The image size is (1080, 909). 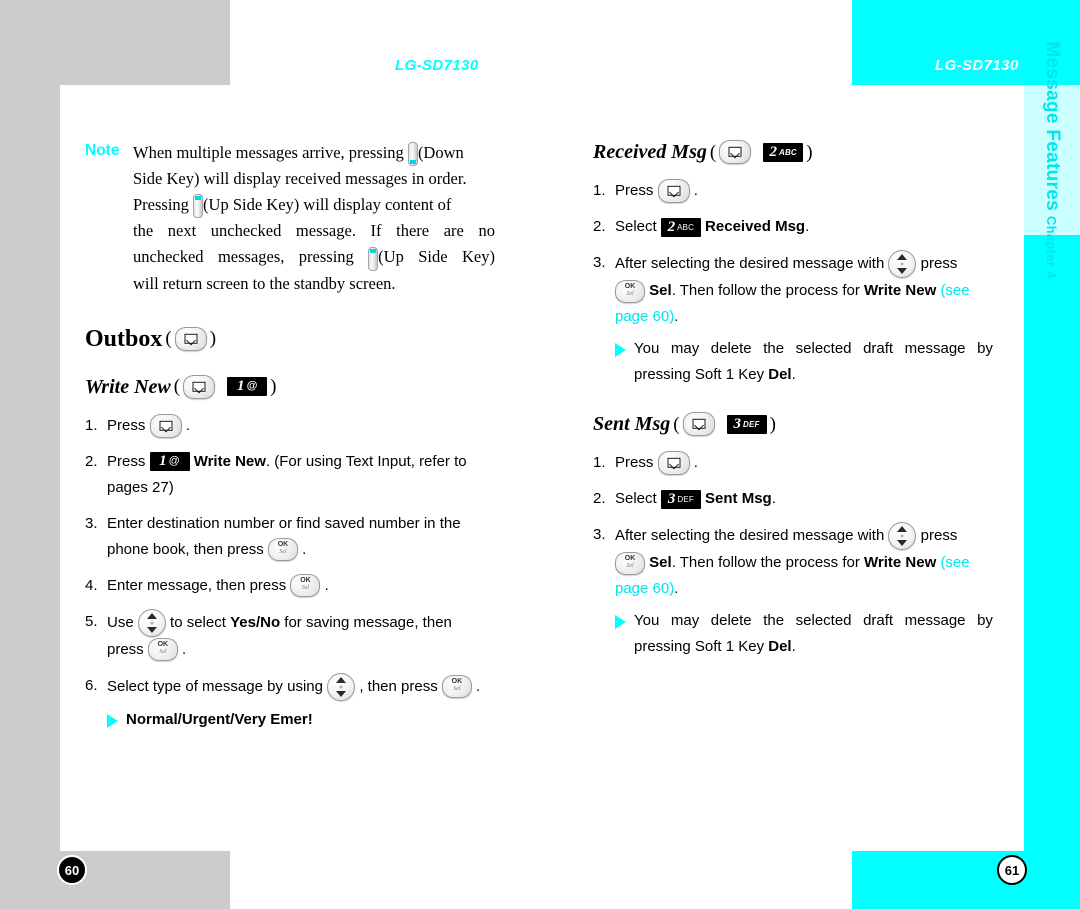 I want to click on chapter-tab-number: Chapter 4, so click(x=1051, y=247).